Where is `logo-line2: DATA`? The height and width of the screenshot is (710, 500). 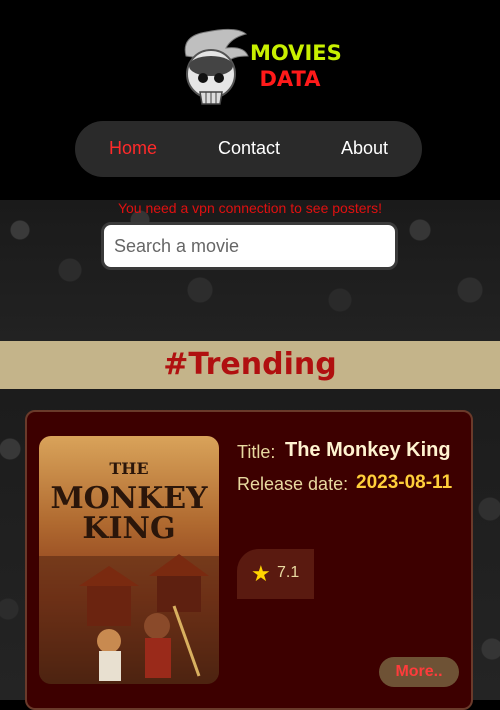
logo-line2: DATA is located at coordinates (290, 79).